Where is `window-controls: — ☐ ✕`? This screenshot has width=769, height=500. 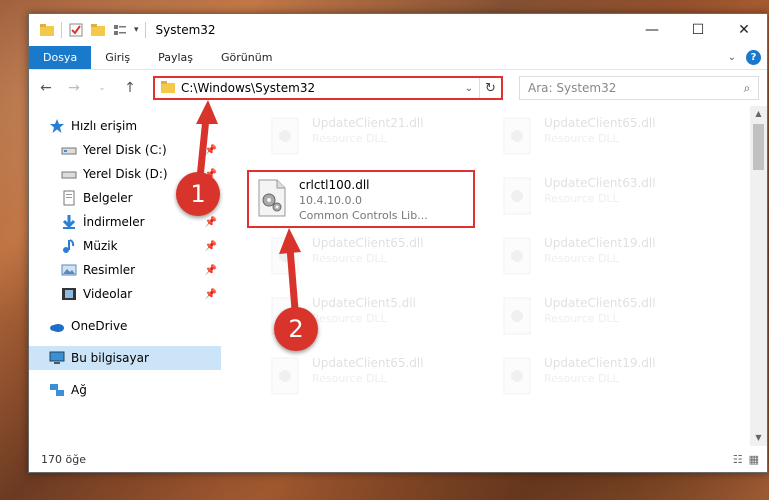 window-controls: — ☐ ✕ is located at coordinates (698, 30).